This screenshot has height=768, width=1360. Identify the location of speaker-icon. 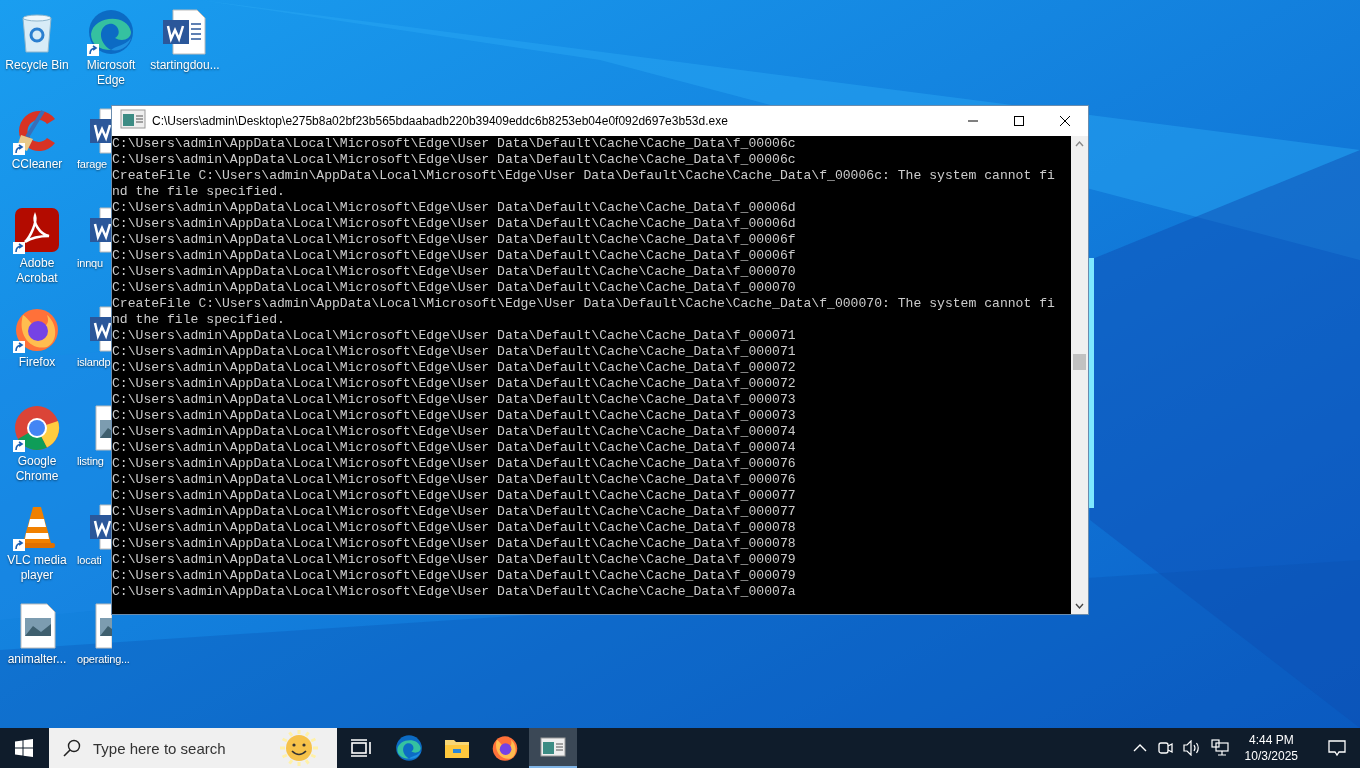
(1191, 748).